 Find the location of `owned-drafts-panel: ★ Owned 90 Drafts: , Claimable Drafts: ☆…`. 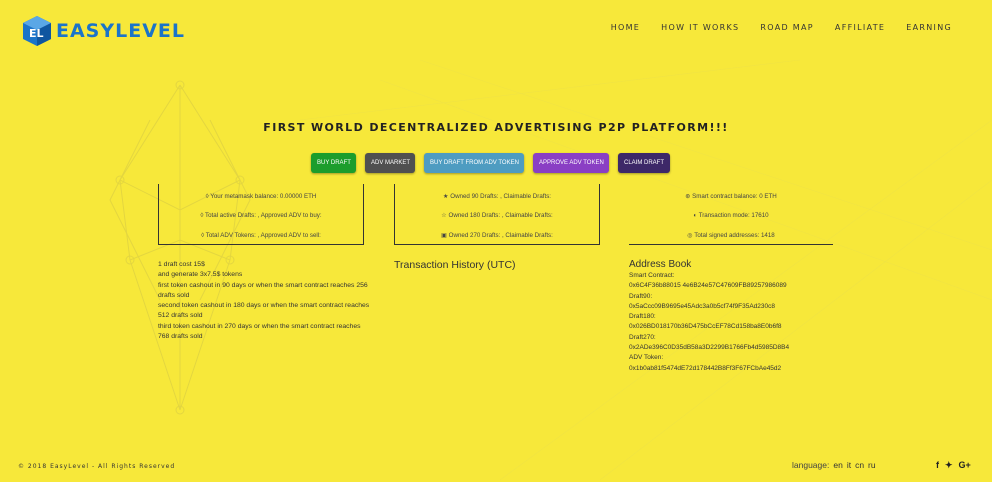

owned-drafts-panel: ★ Owned 90 Drafts: , Claimable Drafts: ☆… is located at coordinates (497, 214).